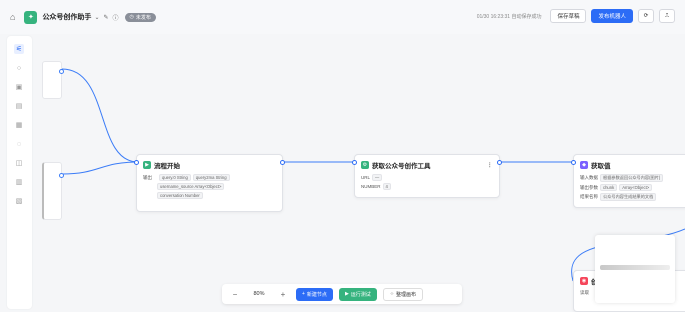 Image resolution: width=685 pixels, height=312 pixels. Describe the element at coordinates (392, 294) in the screenshot. I see `organize-icon: ⁘` at that location.